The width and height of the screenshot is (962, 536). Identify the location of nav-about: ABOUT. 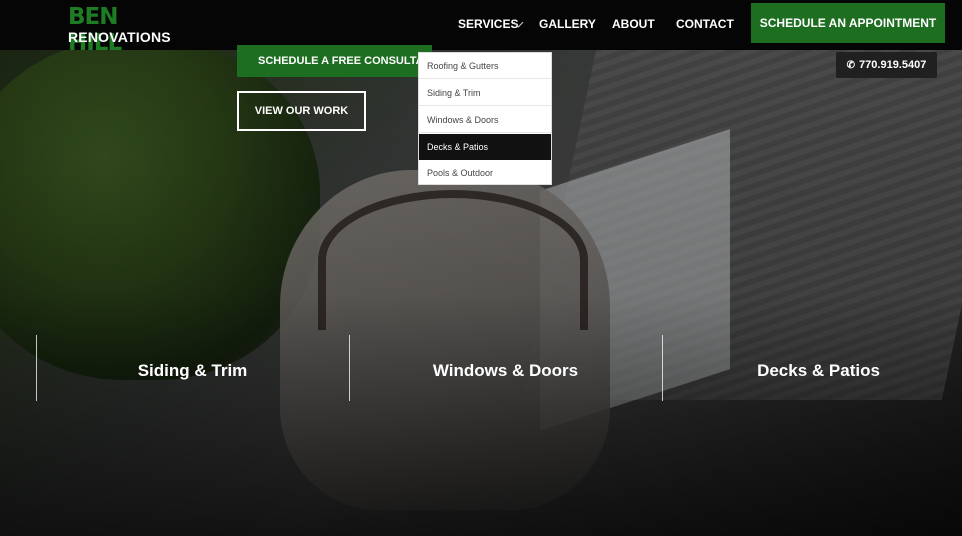
(633, 24).